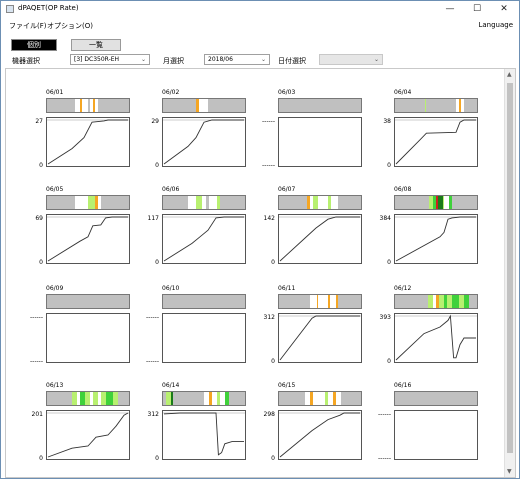 Image resolution: width=520 pixels, height=479 pixels. Describe the element at coordinates (403, 385) in the screenshot. I see `day-date: 06/16` at that location.